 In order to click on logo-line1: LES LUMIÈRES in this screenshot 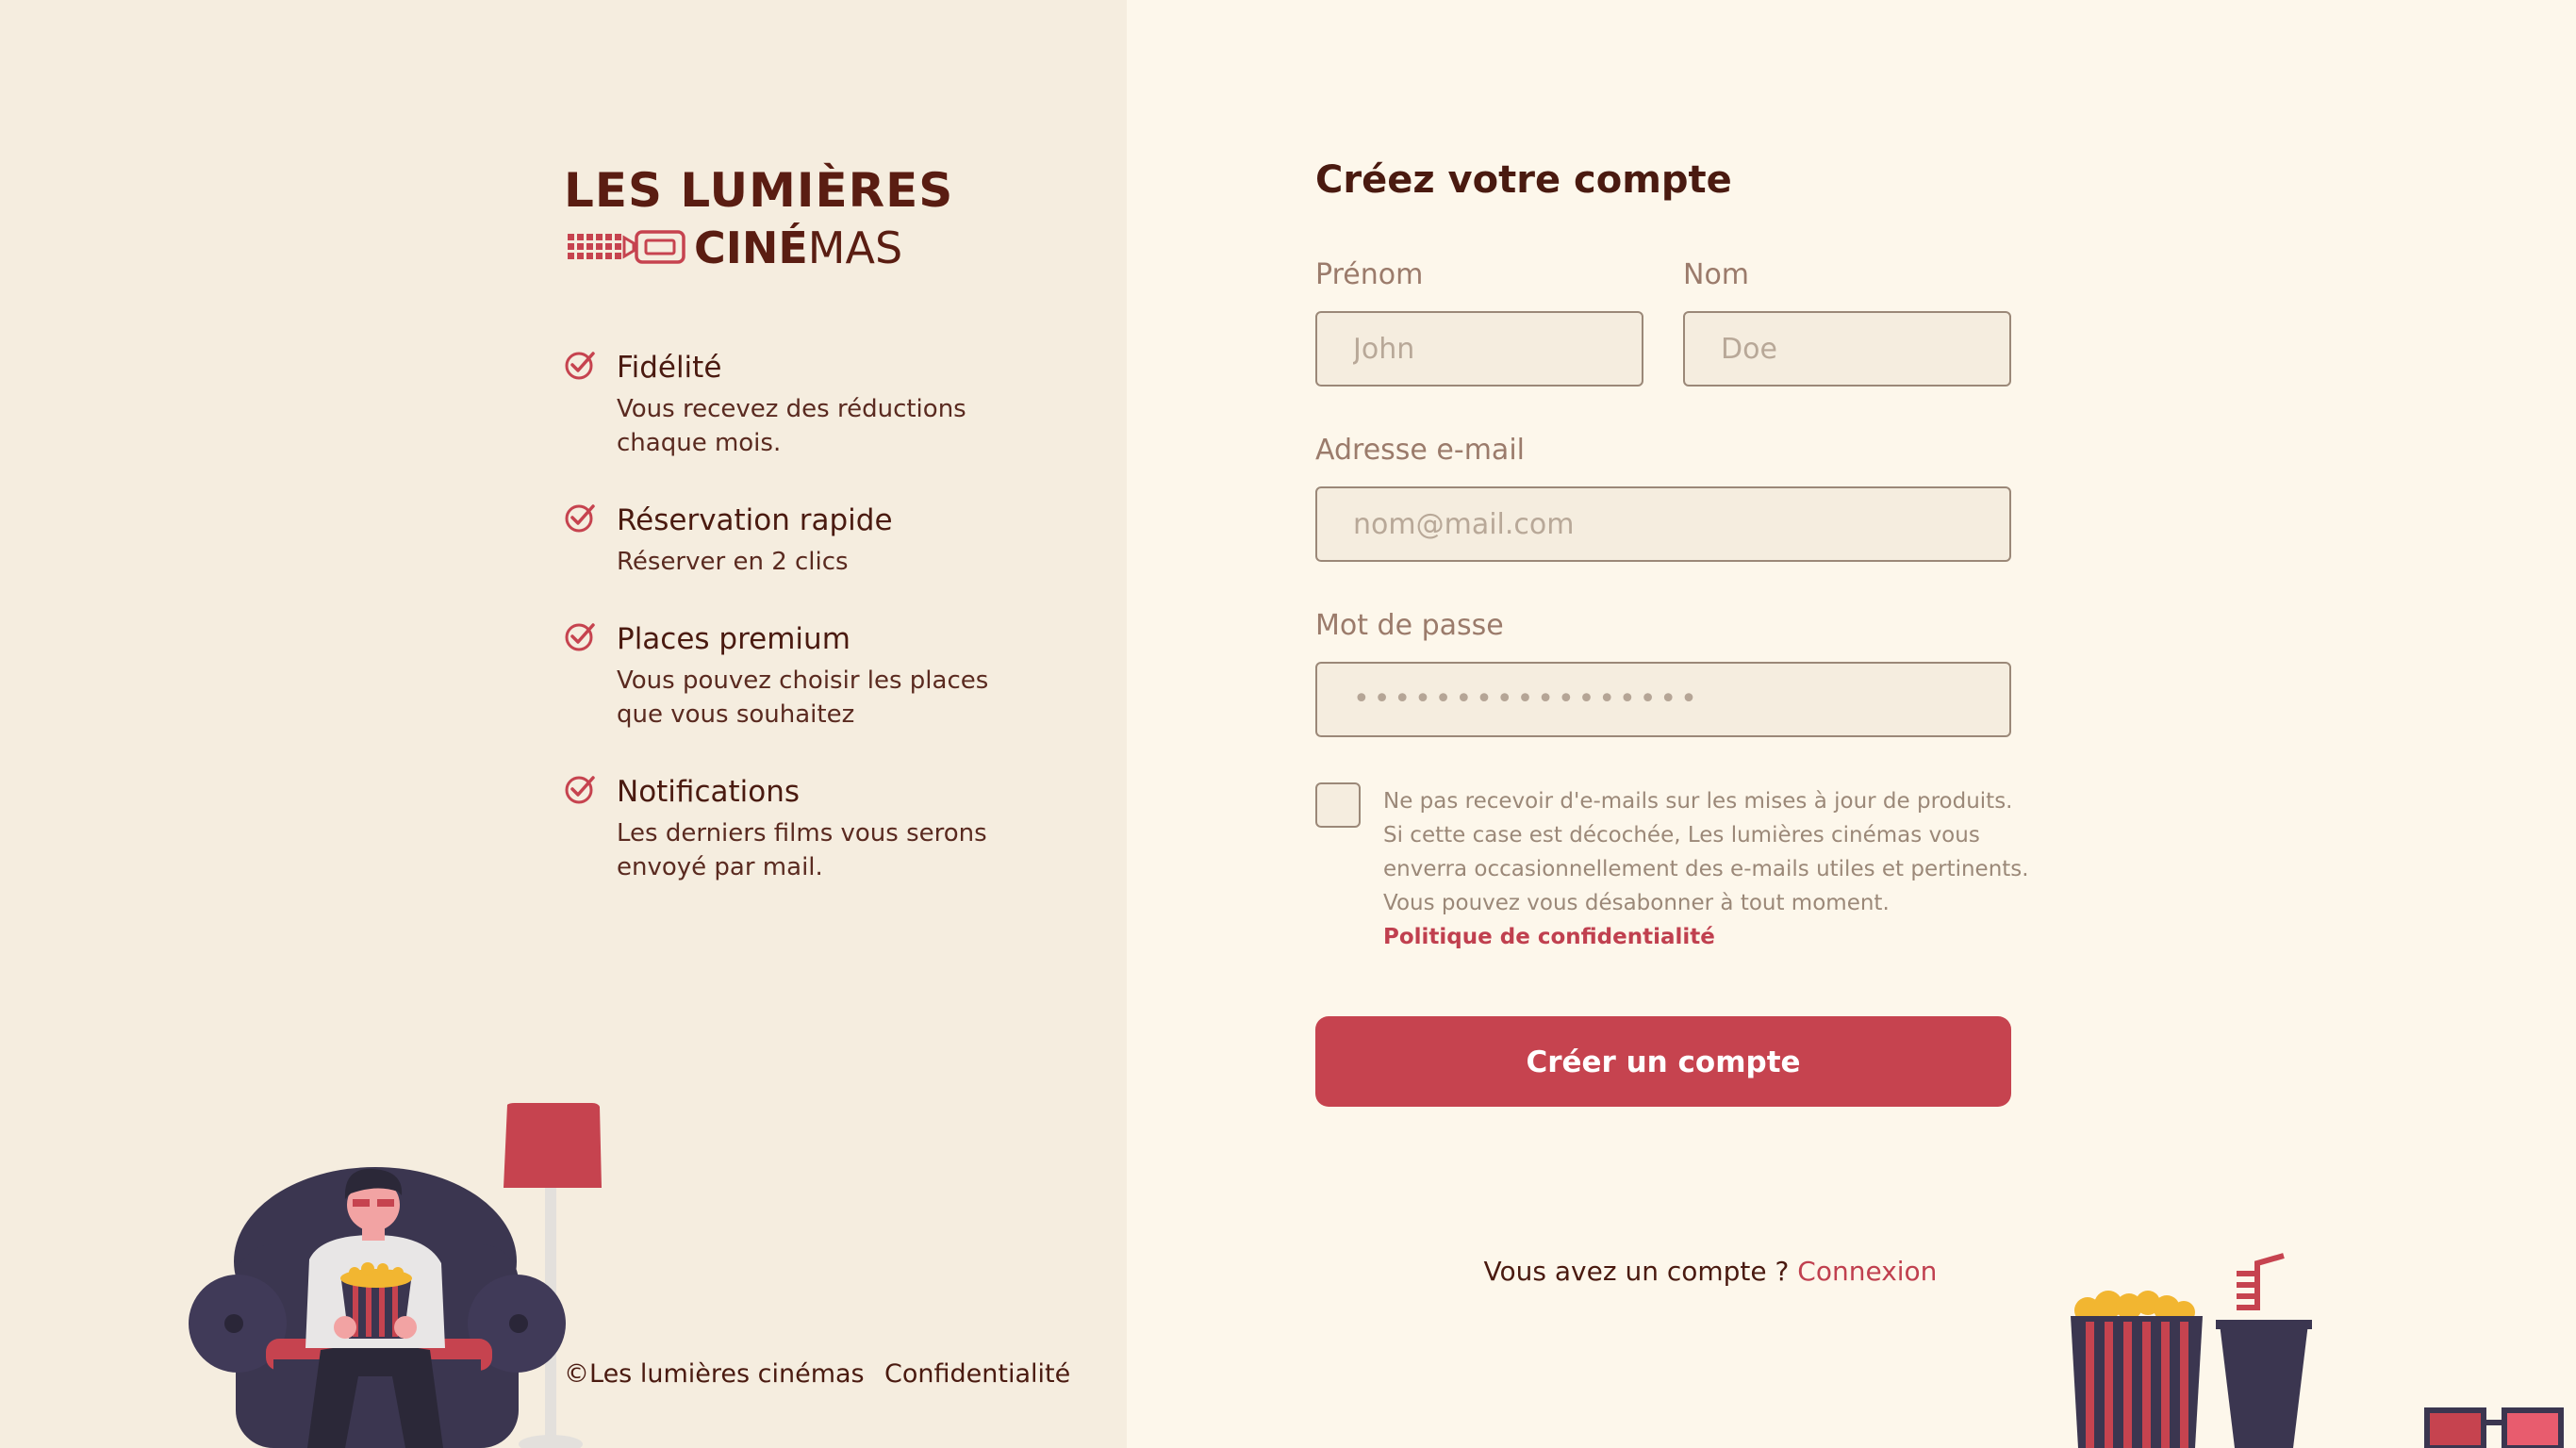, I will do `click(759, 190)`.